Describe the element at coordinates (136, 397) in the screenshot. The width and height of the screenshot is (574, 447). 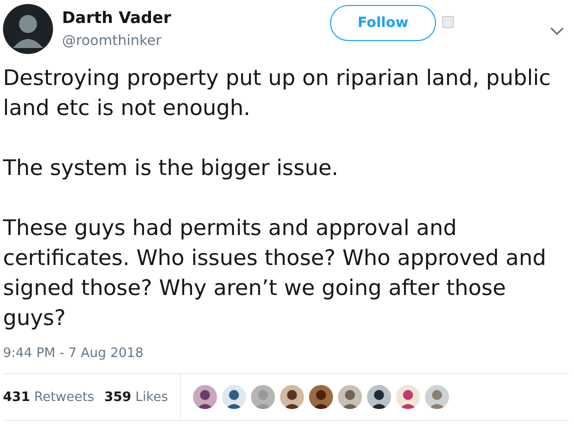
I see `stat-link: 359 Likes` at that location.